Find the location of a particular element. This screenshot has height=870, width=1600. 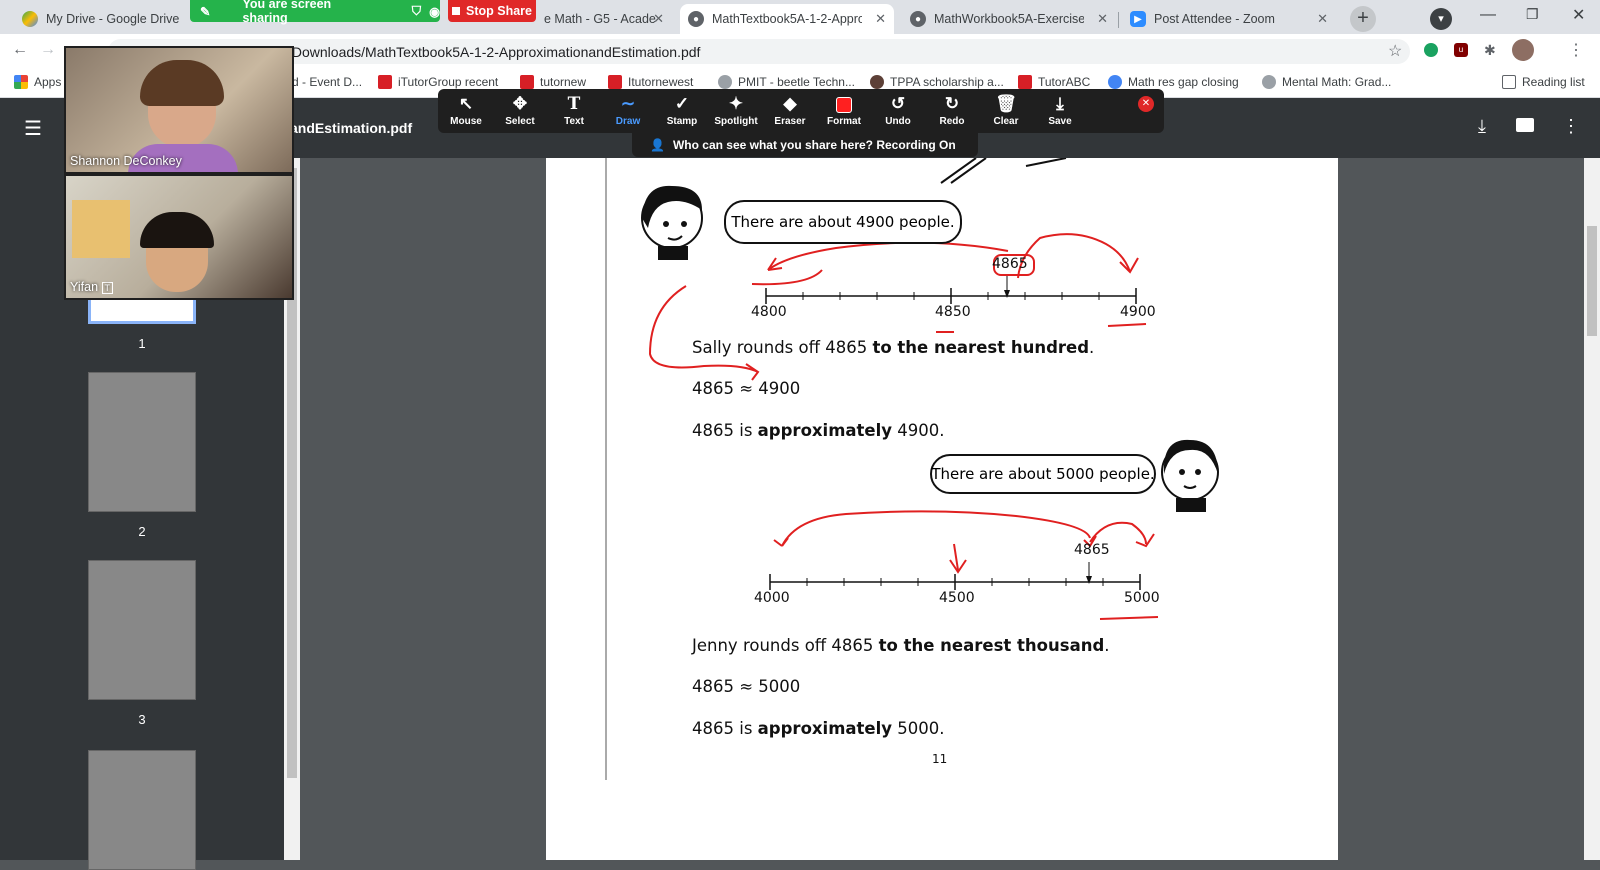

tppa-icon is located at coordinates (877, 82).